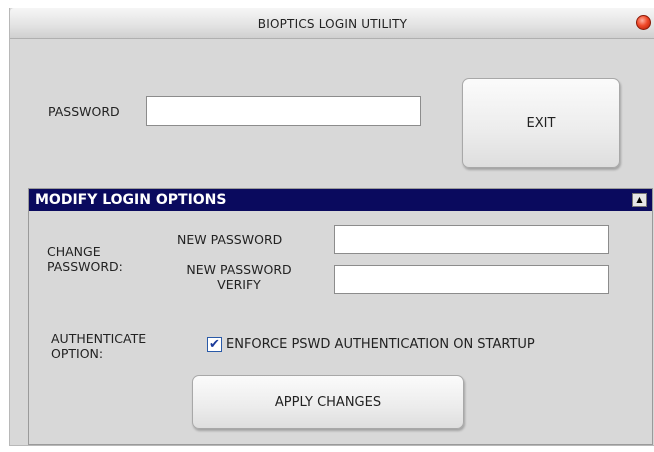 The width and height of the screenshot is (654, 452). I want to click on new-password-input, so click(471, 239).